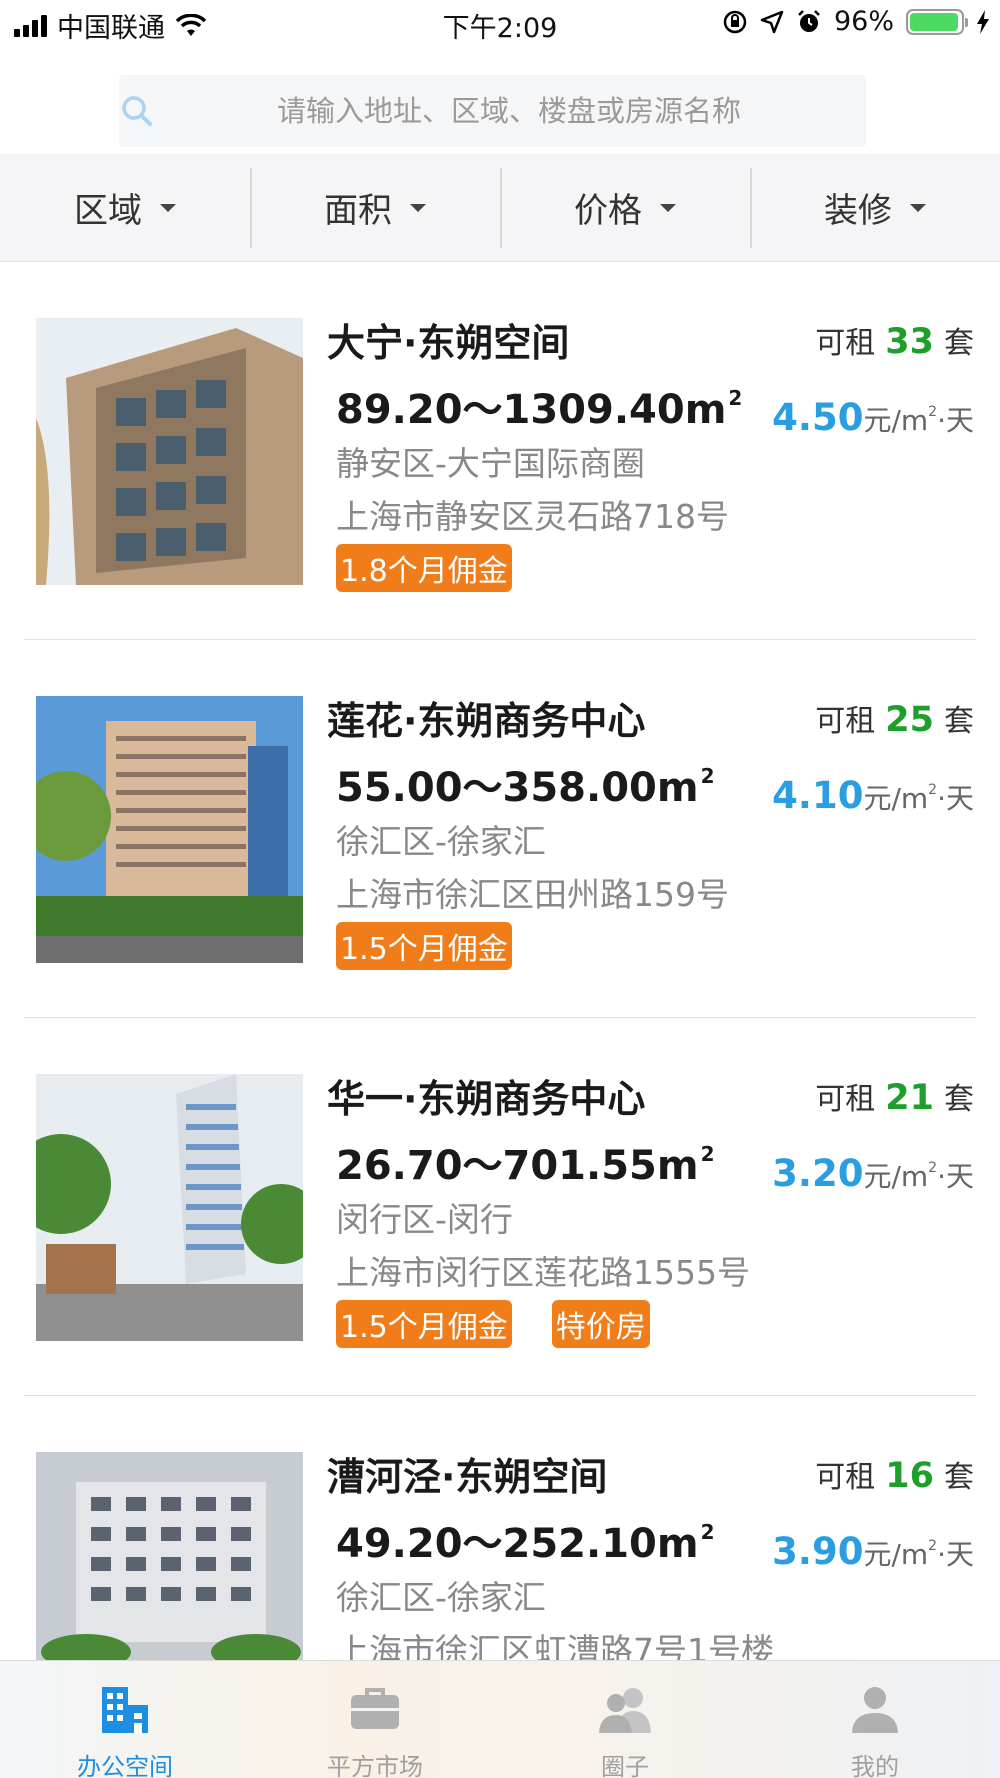  I want to click on listing-tags: 1.5个月佣金 特价房, so click(493, 1324).